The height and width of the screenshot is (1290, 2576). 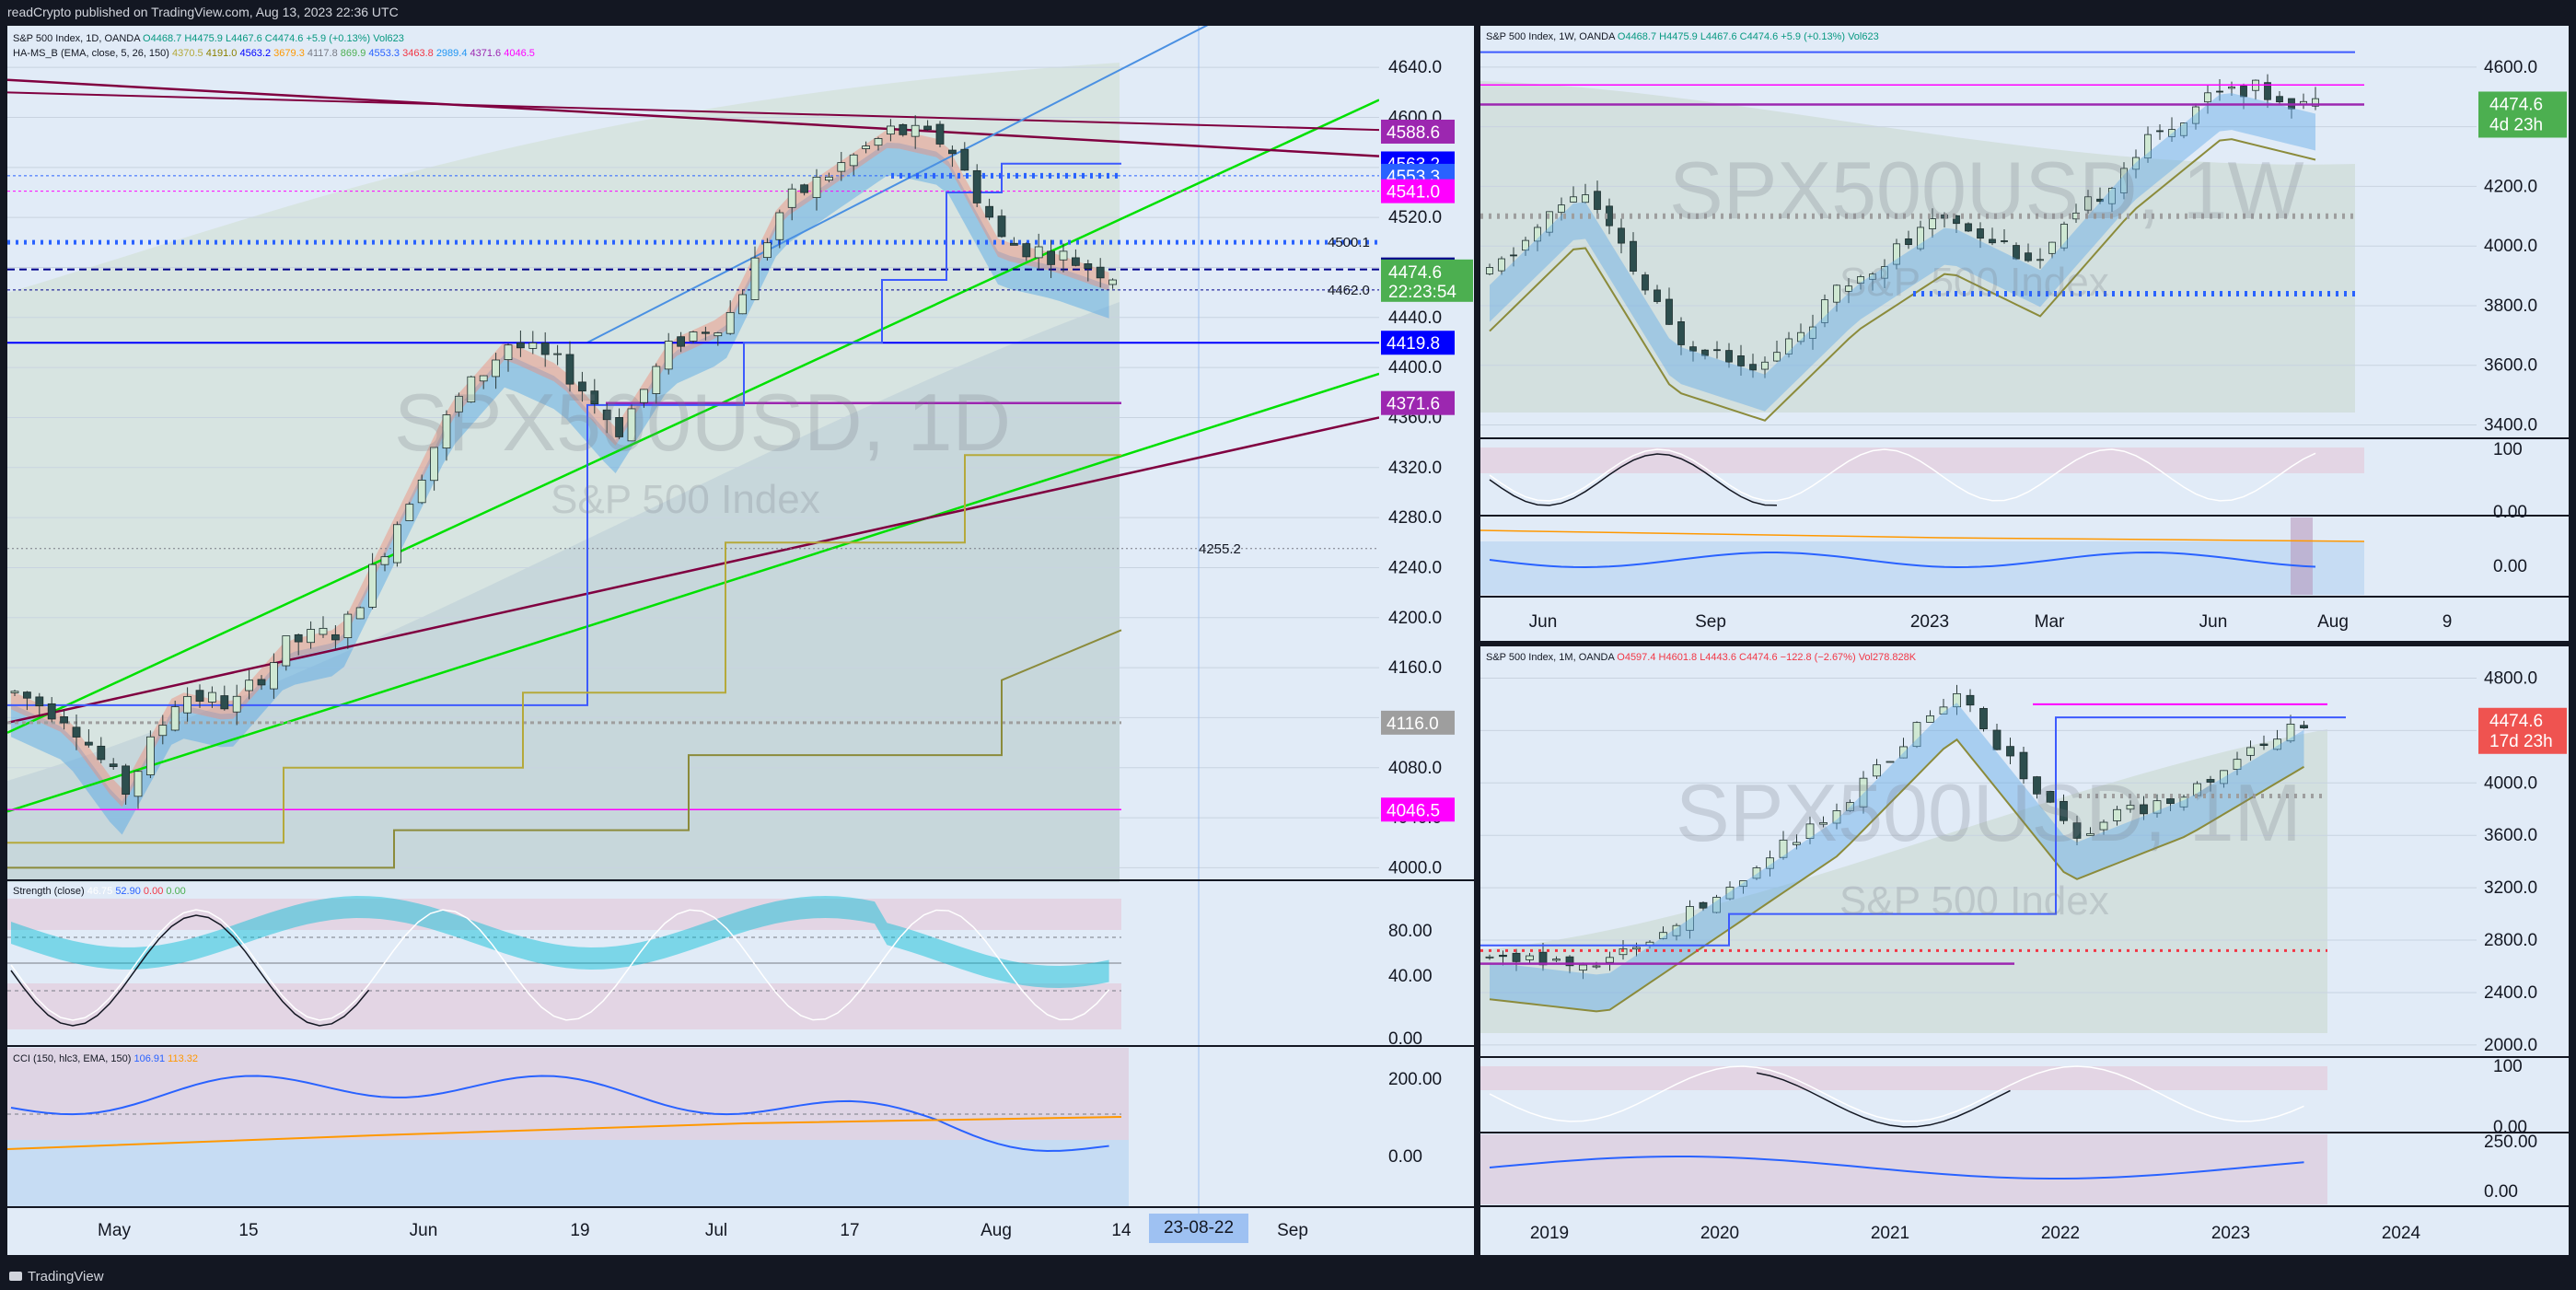 I want to click on x-tick-label: 14, so click(x=1121, y=1230).